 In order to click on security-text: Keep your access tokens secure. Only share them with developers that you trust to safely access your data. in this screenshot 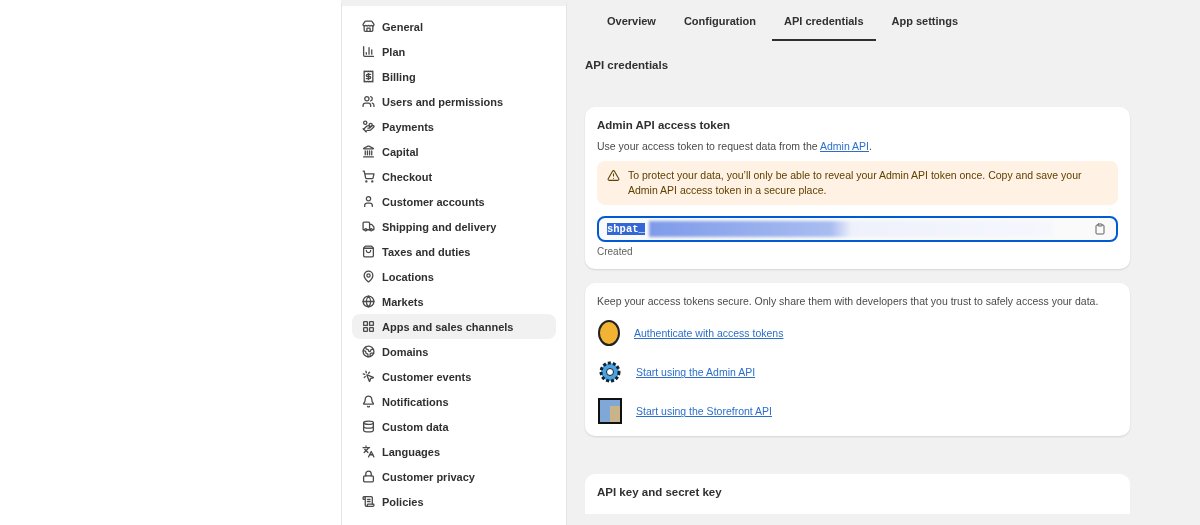, I will do `click(848, 301)`.